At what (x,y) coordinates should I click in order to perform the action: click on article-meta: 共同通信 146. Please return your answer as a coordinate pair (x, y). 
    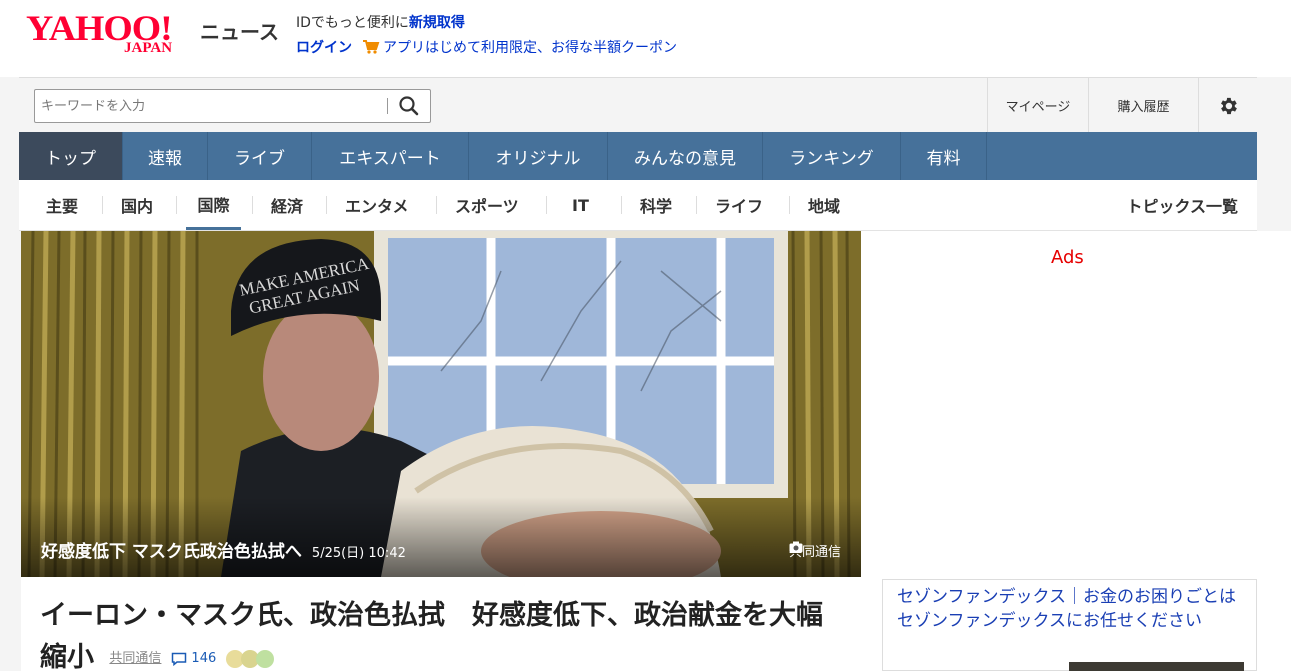
    Looking at the image, I should click on (192, 654).